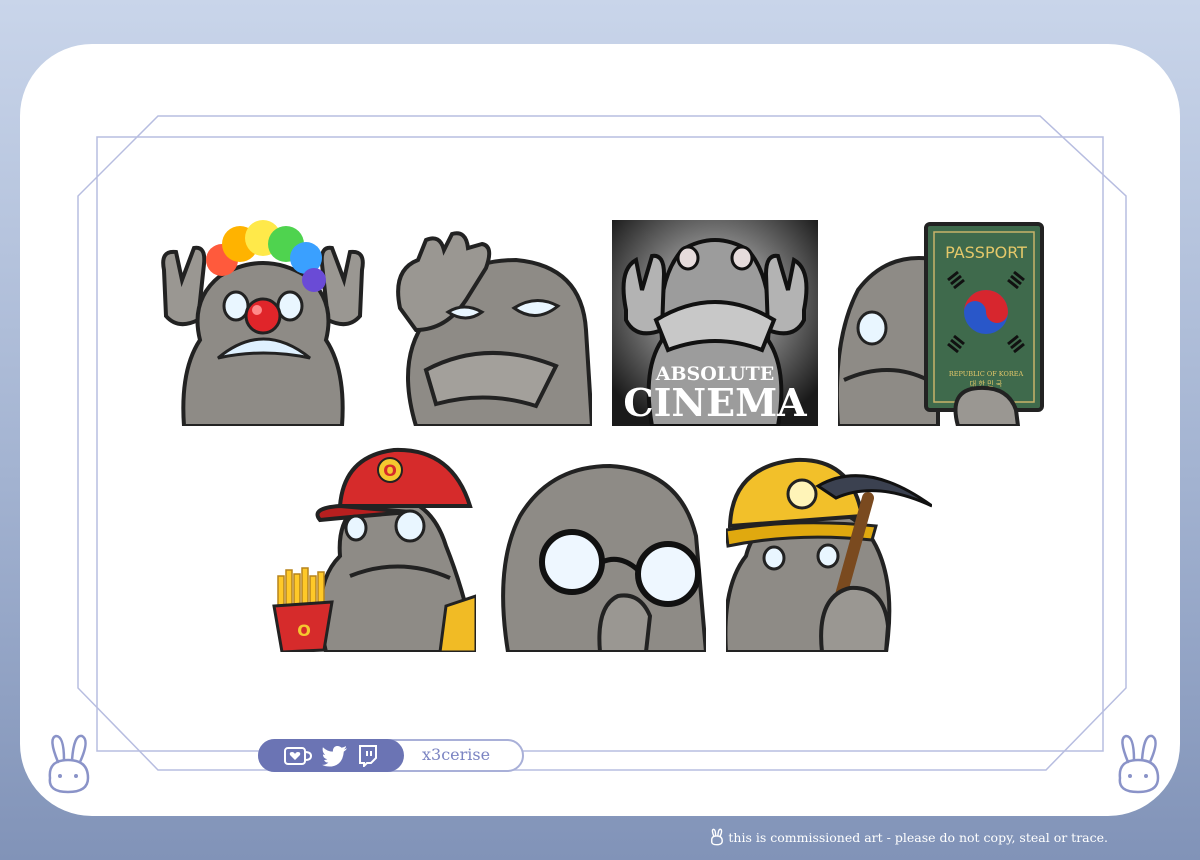 The image size is (1200, 860). What do you see at coordinates (603, 549) in the screenshot?
I see `emote-glasses` at bounding box center [603, 549].